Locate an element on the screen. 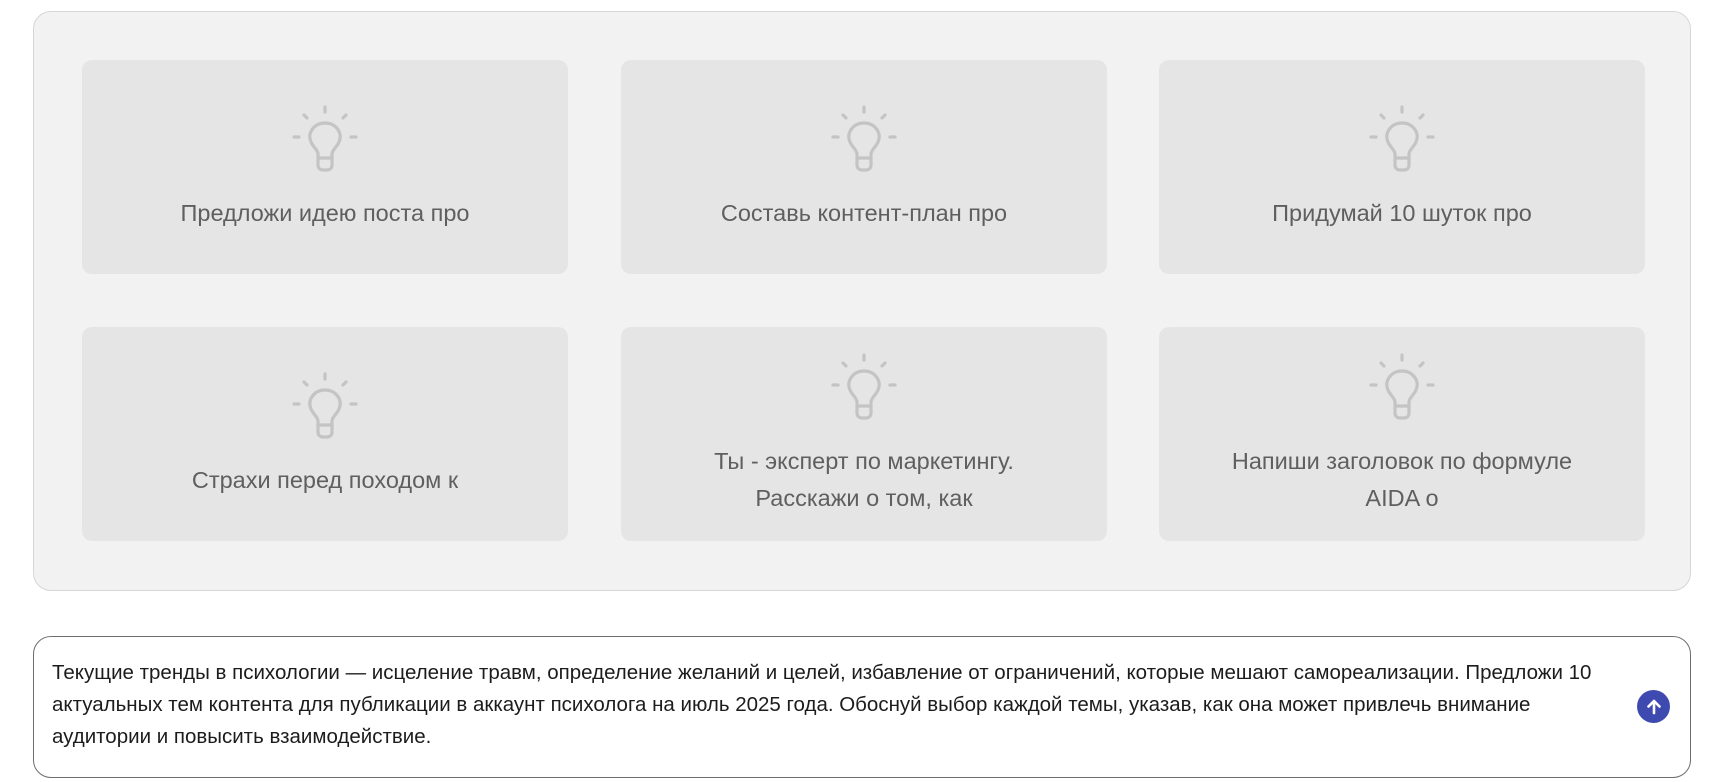  suggestion-card-4: Страхи перед походом к is located at coordinates (325, 434).